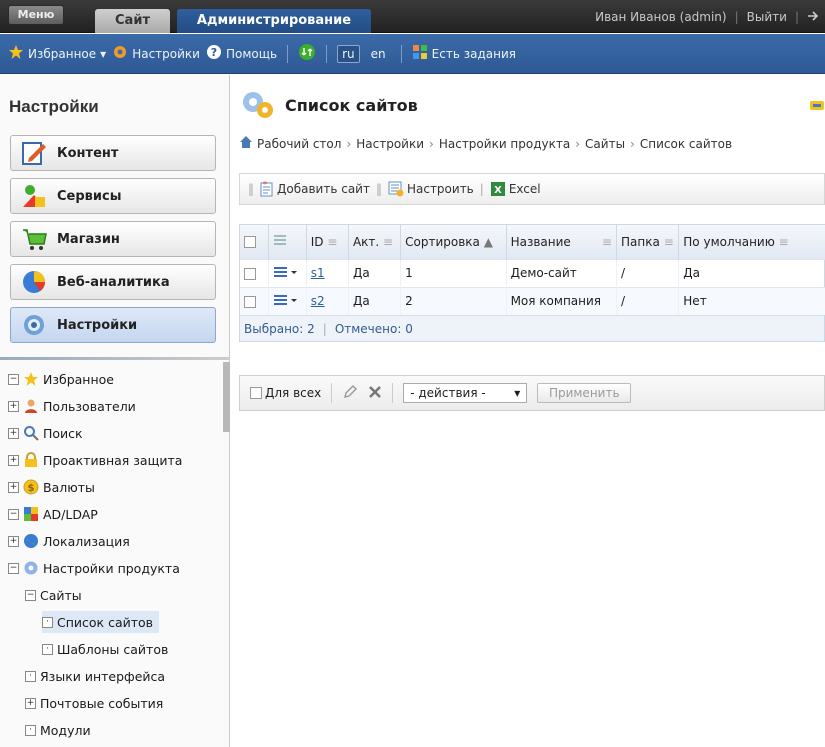 This screenshot has width=825, height=747. Describe the element at coordinates (348, 53) in the screenshot. I see `lang-ru-button: ru` at that location.